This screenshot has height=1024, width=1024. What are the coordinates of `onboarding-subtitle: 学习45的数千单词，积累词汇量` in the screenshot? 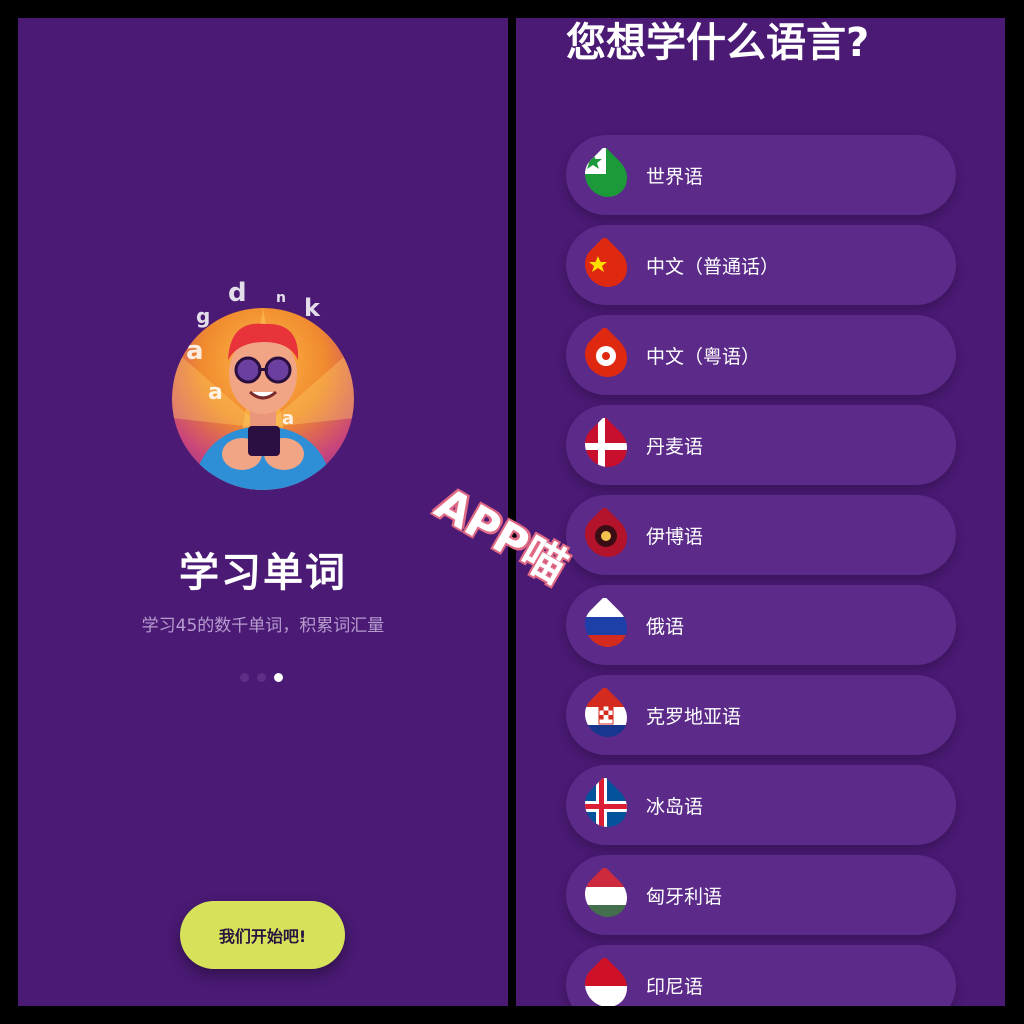 It's located at (263, 626).